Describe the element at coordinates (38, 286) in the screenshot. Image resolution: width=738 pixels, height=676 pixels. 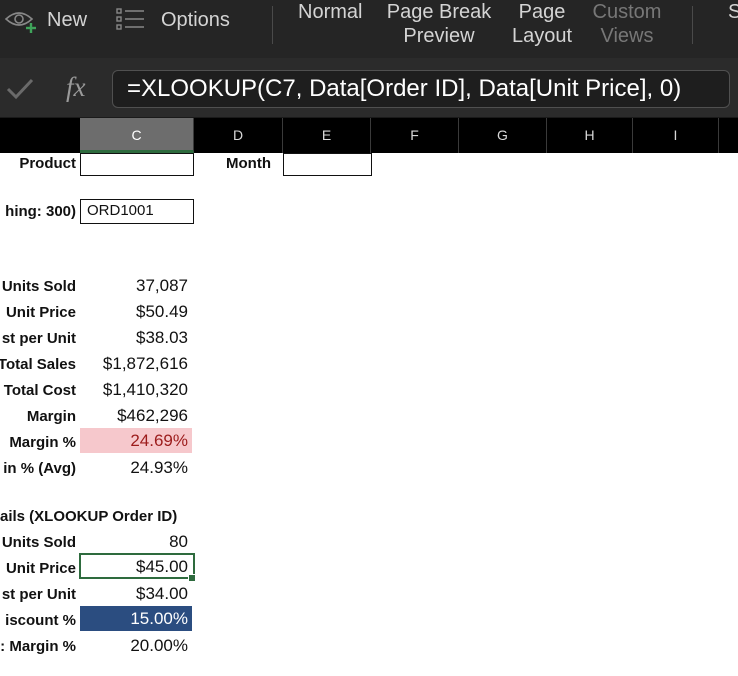
I see `summary-label: Units Sold` at that location.